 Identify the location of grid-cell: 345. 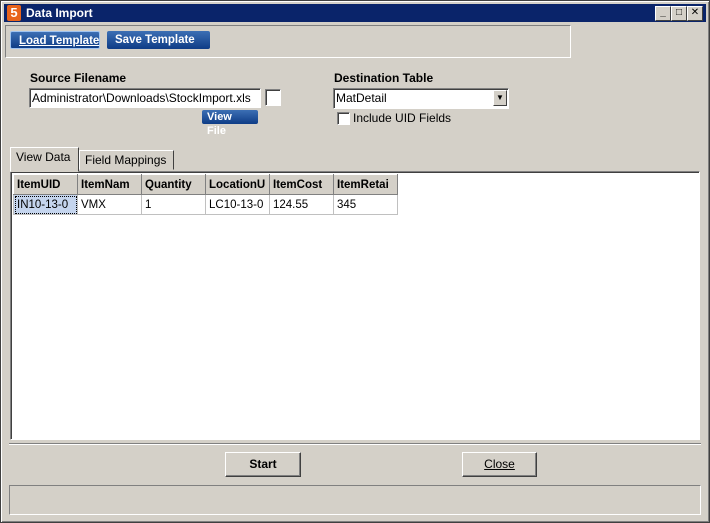
(365, 204).